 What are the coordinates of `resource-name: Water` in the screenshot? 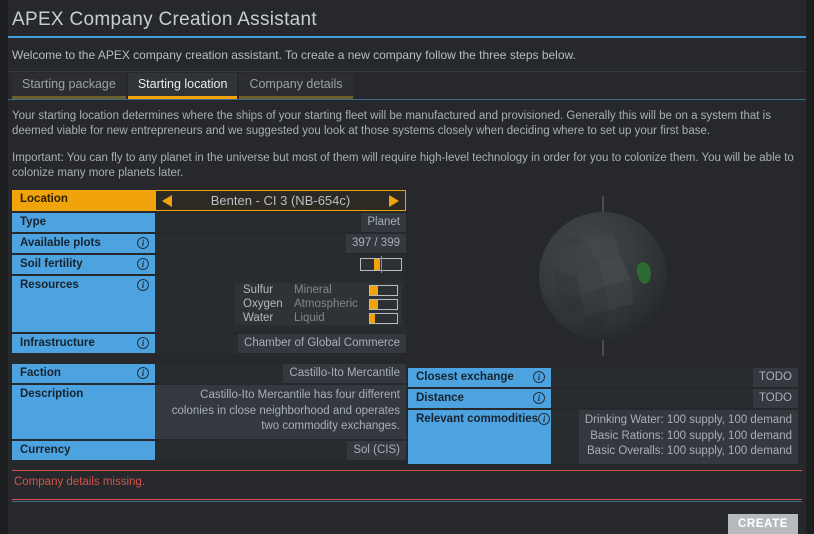 It's located at (258, 318).